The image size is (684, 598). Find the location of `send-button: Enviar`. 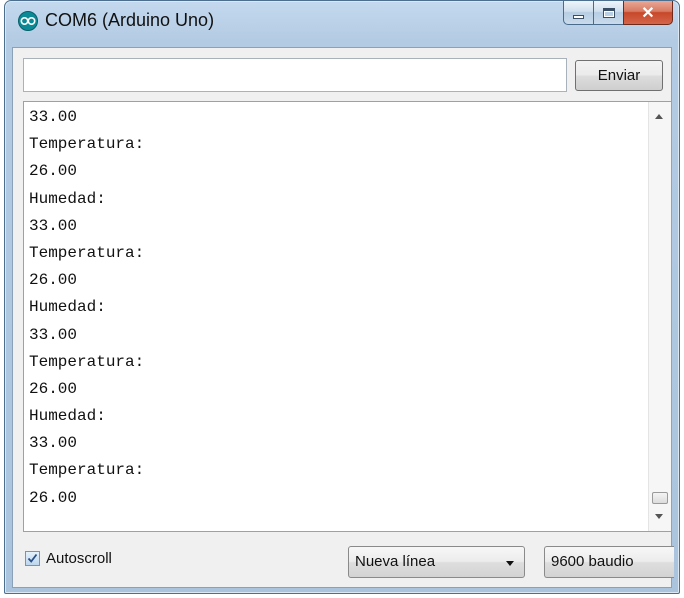

send-button: Enviar is located at coordinates (619, 75).